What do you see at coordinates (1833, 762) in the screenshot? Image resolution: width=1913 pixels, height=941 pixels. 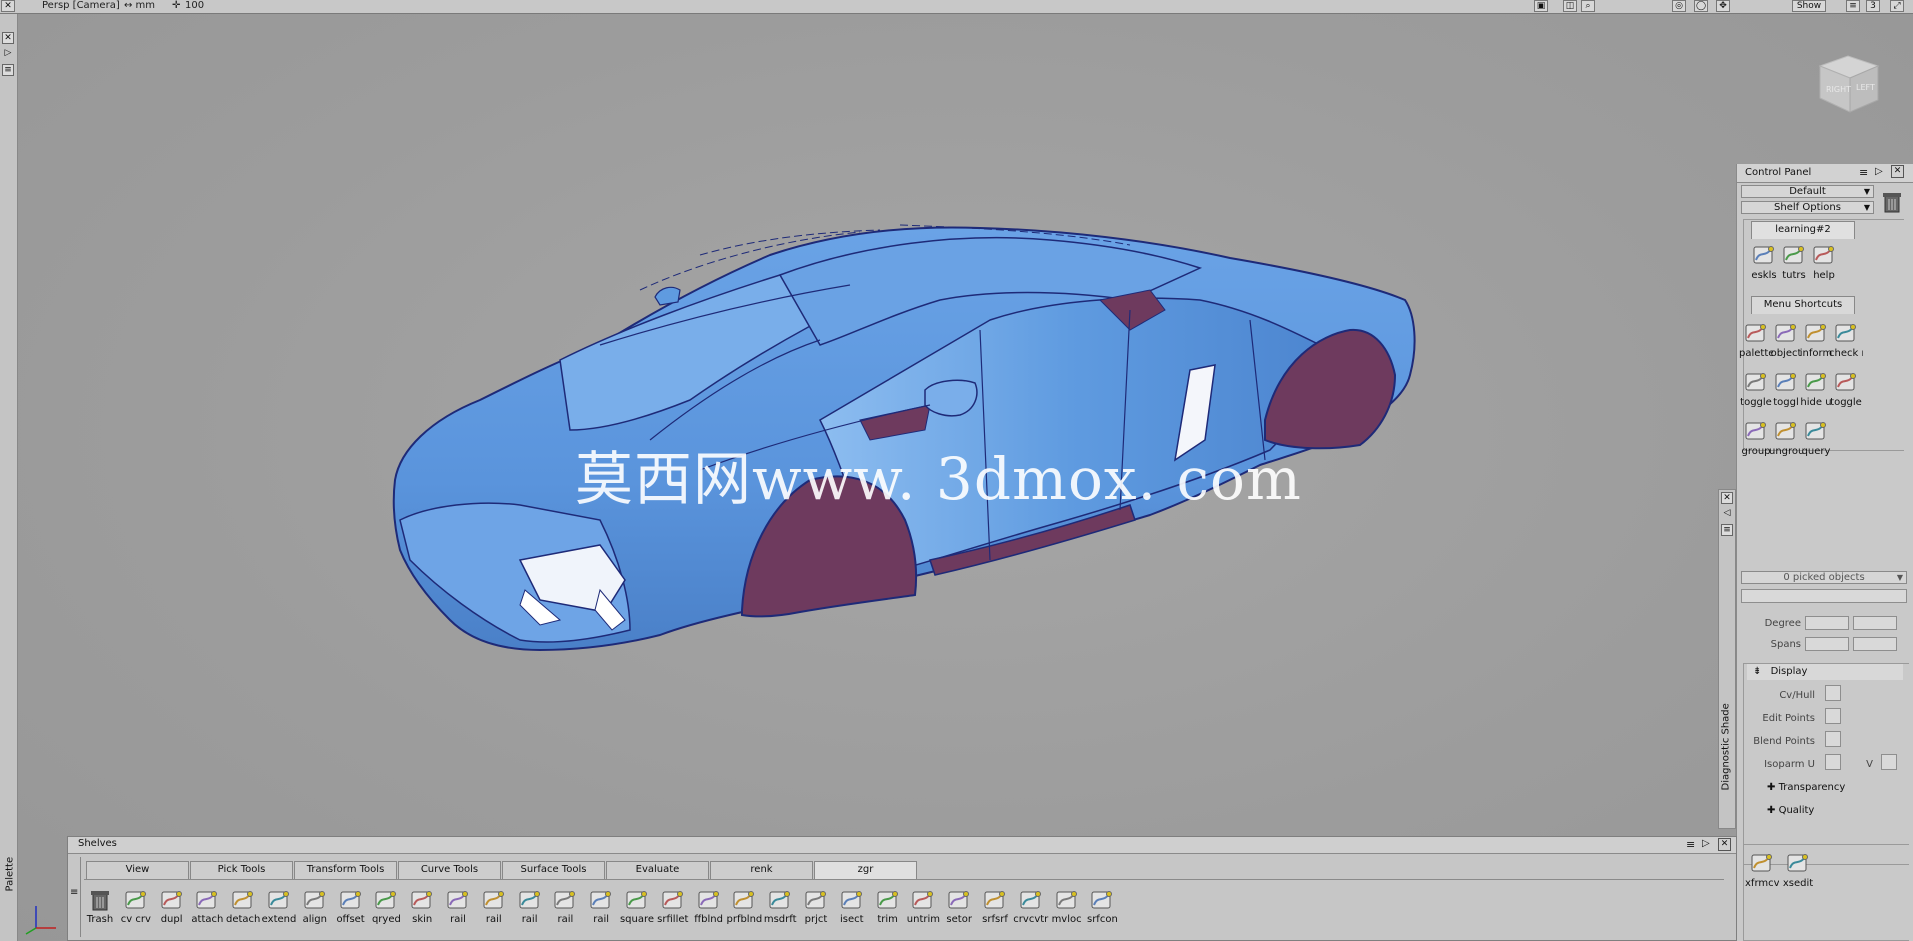 I see `isoparm-u-checkbox` at bounding box center [1833, 762].